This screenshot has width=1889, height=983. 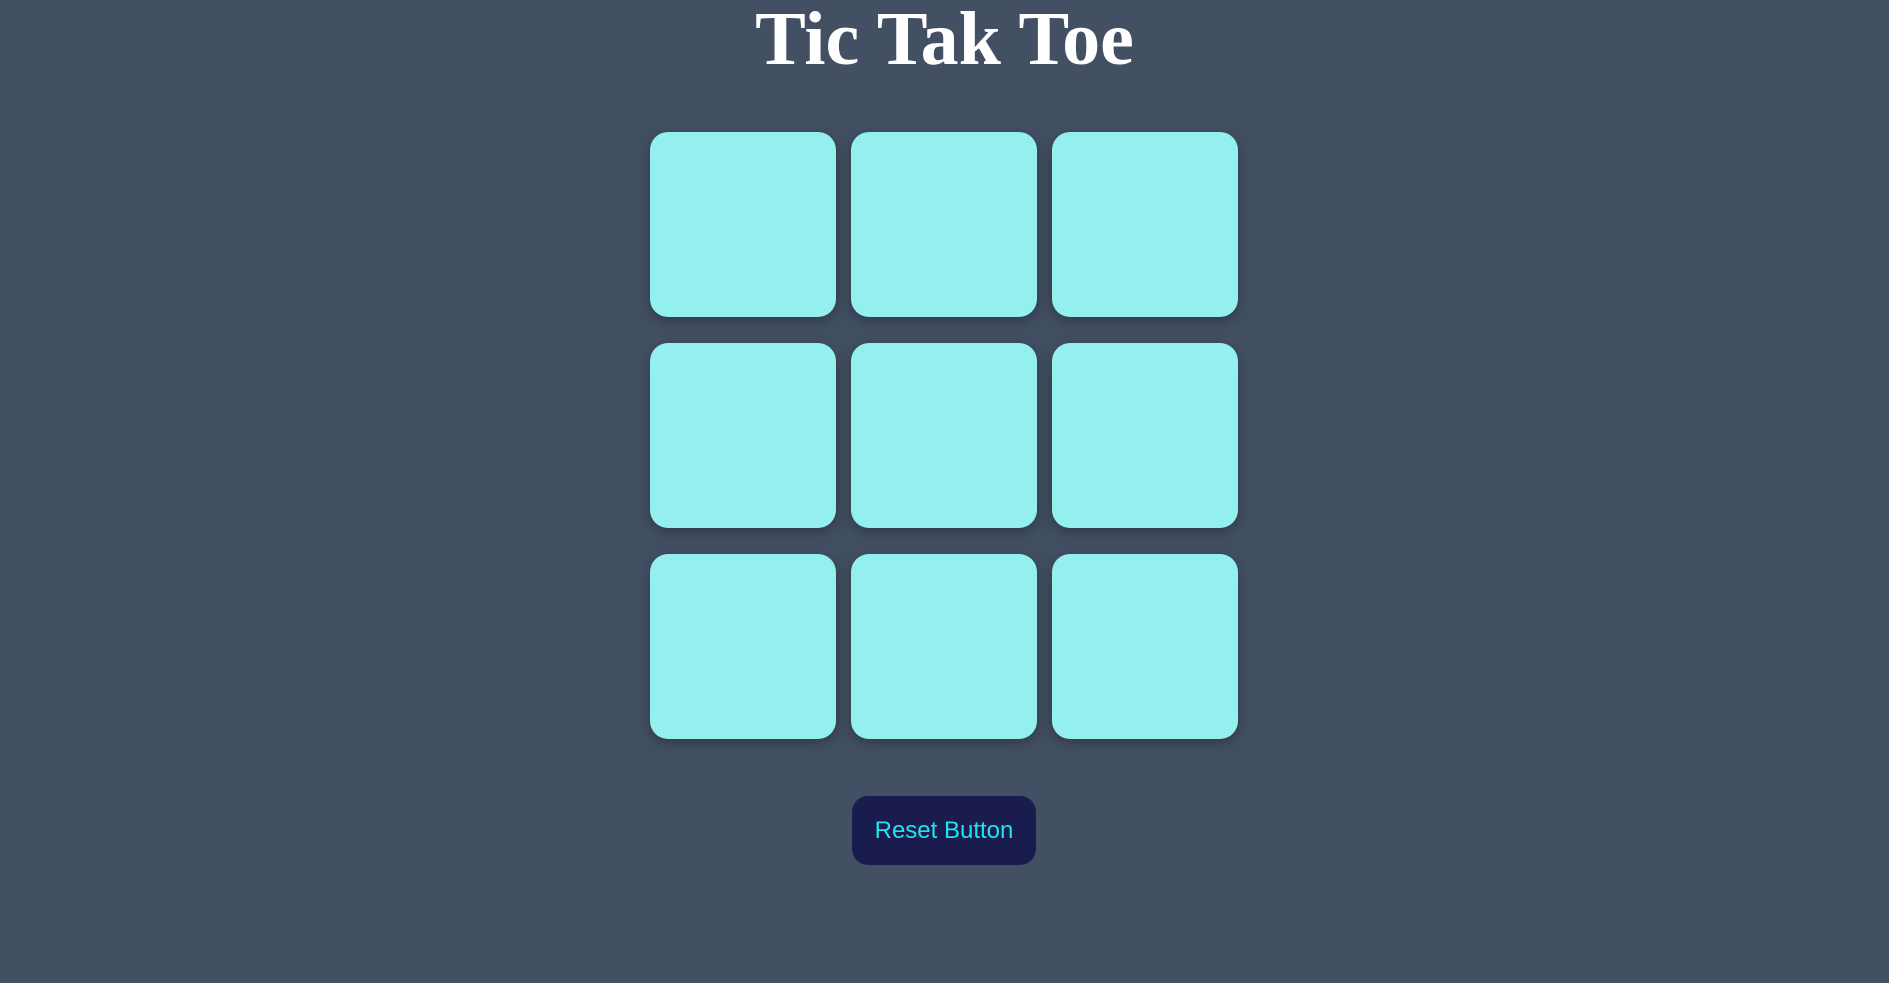 I want to click on page-title: Tic Tak Toe, so click(x=944, y=40).